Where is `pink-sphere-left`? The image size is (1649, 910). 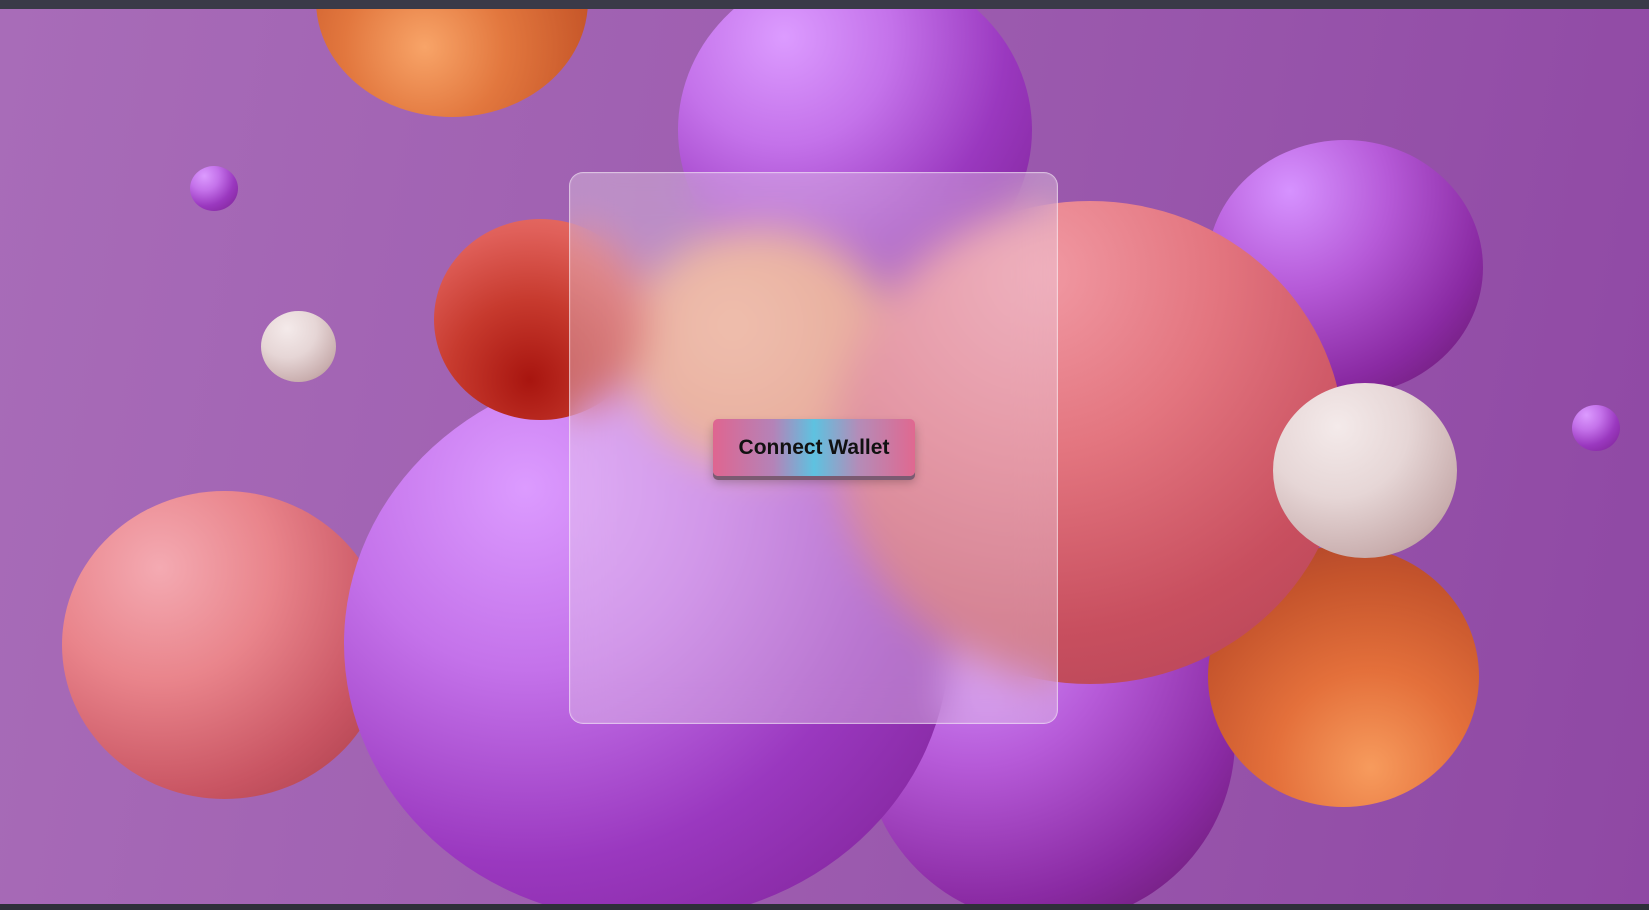 pink-sphere-left is located at coordinates (224, 645).